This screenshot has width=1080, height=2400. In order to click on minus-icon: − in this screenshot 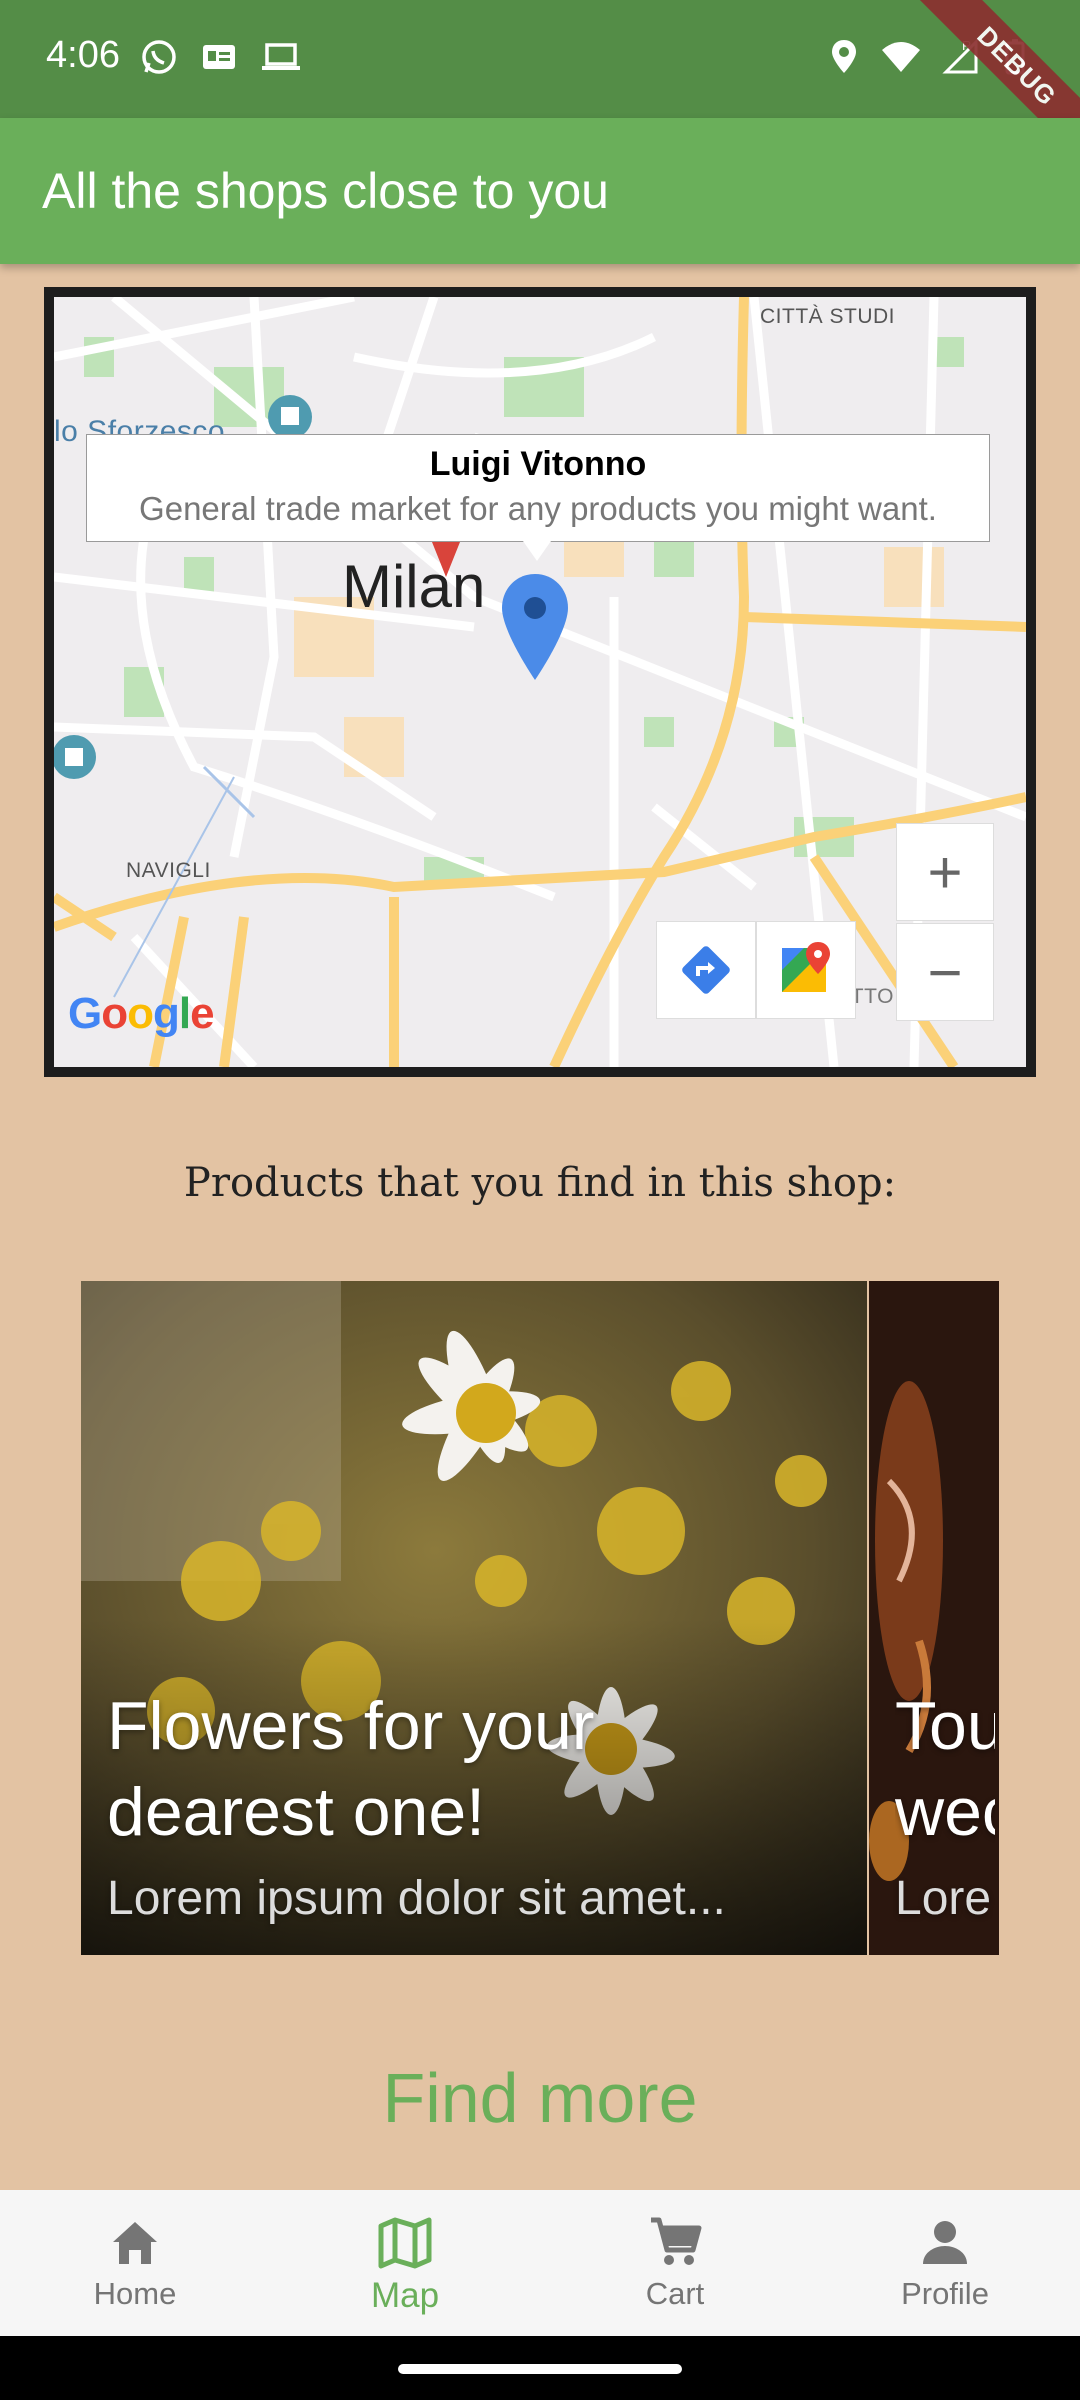, I will do `click(945, 972)`.